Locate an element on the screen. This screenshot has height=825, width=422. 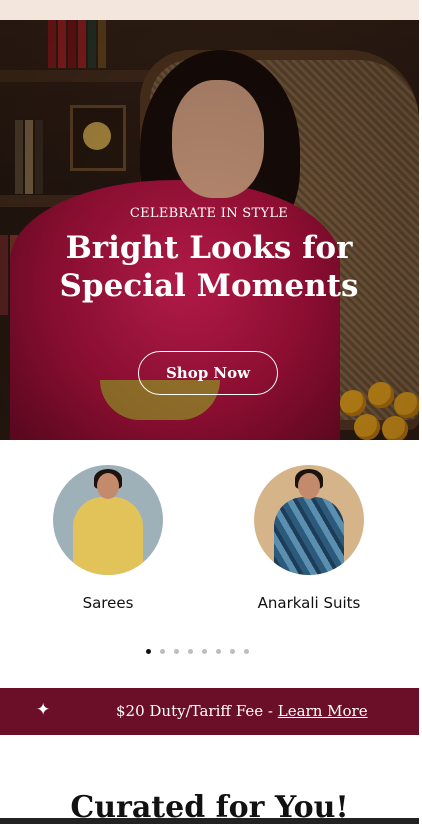
anarkali-model-image is located at coordinates (309, 520).